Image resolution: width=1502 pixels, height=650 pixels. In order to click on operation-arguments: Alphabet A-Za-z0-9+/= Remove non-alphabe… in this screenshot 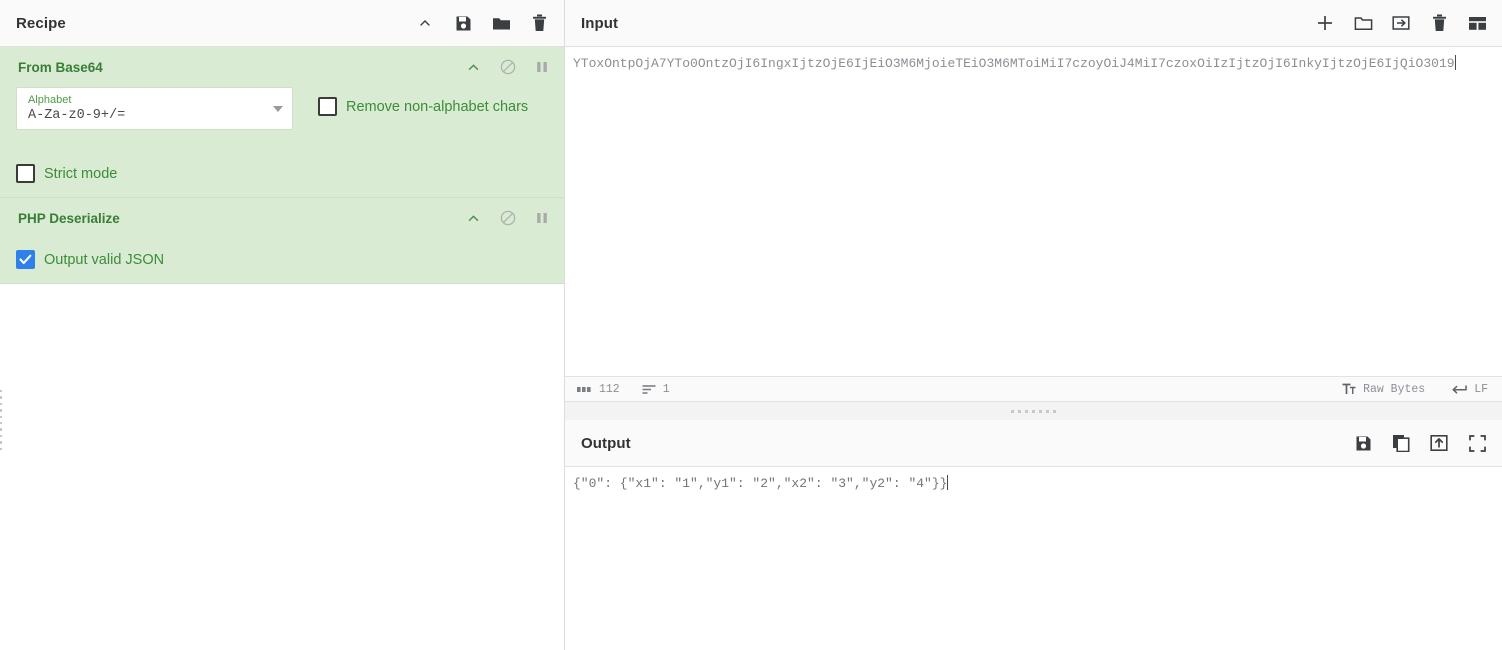, I will do `click(282, 108)`.